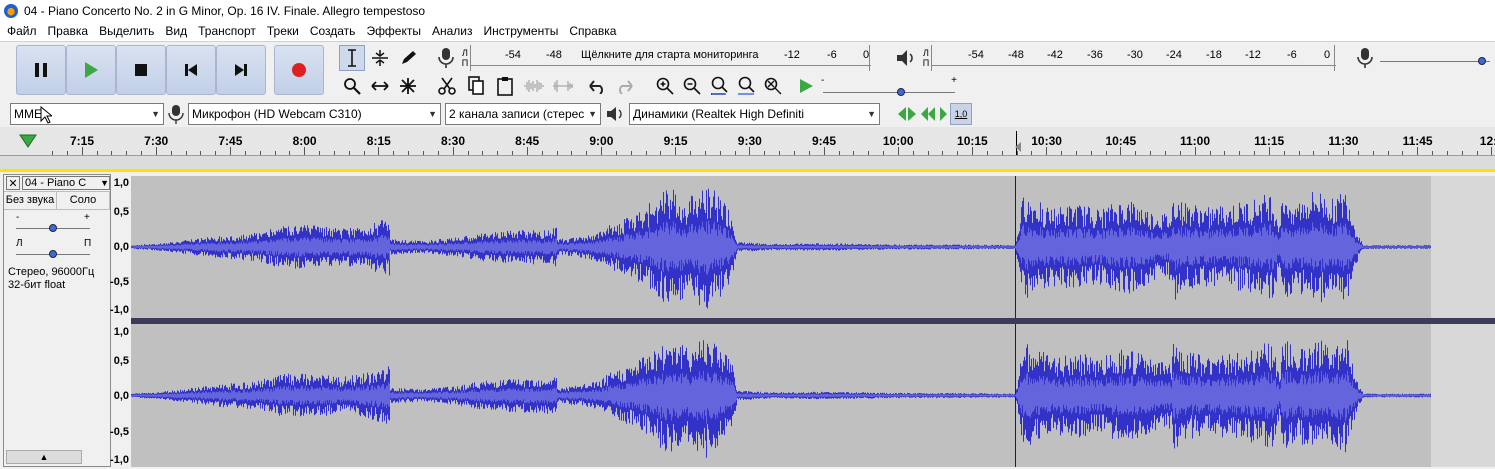  What do you see at coordinates (1435, 58) in the screenshot?
I see `record-volume-slider` at bounding box center [1435, 58].